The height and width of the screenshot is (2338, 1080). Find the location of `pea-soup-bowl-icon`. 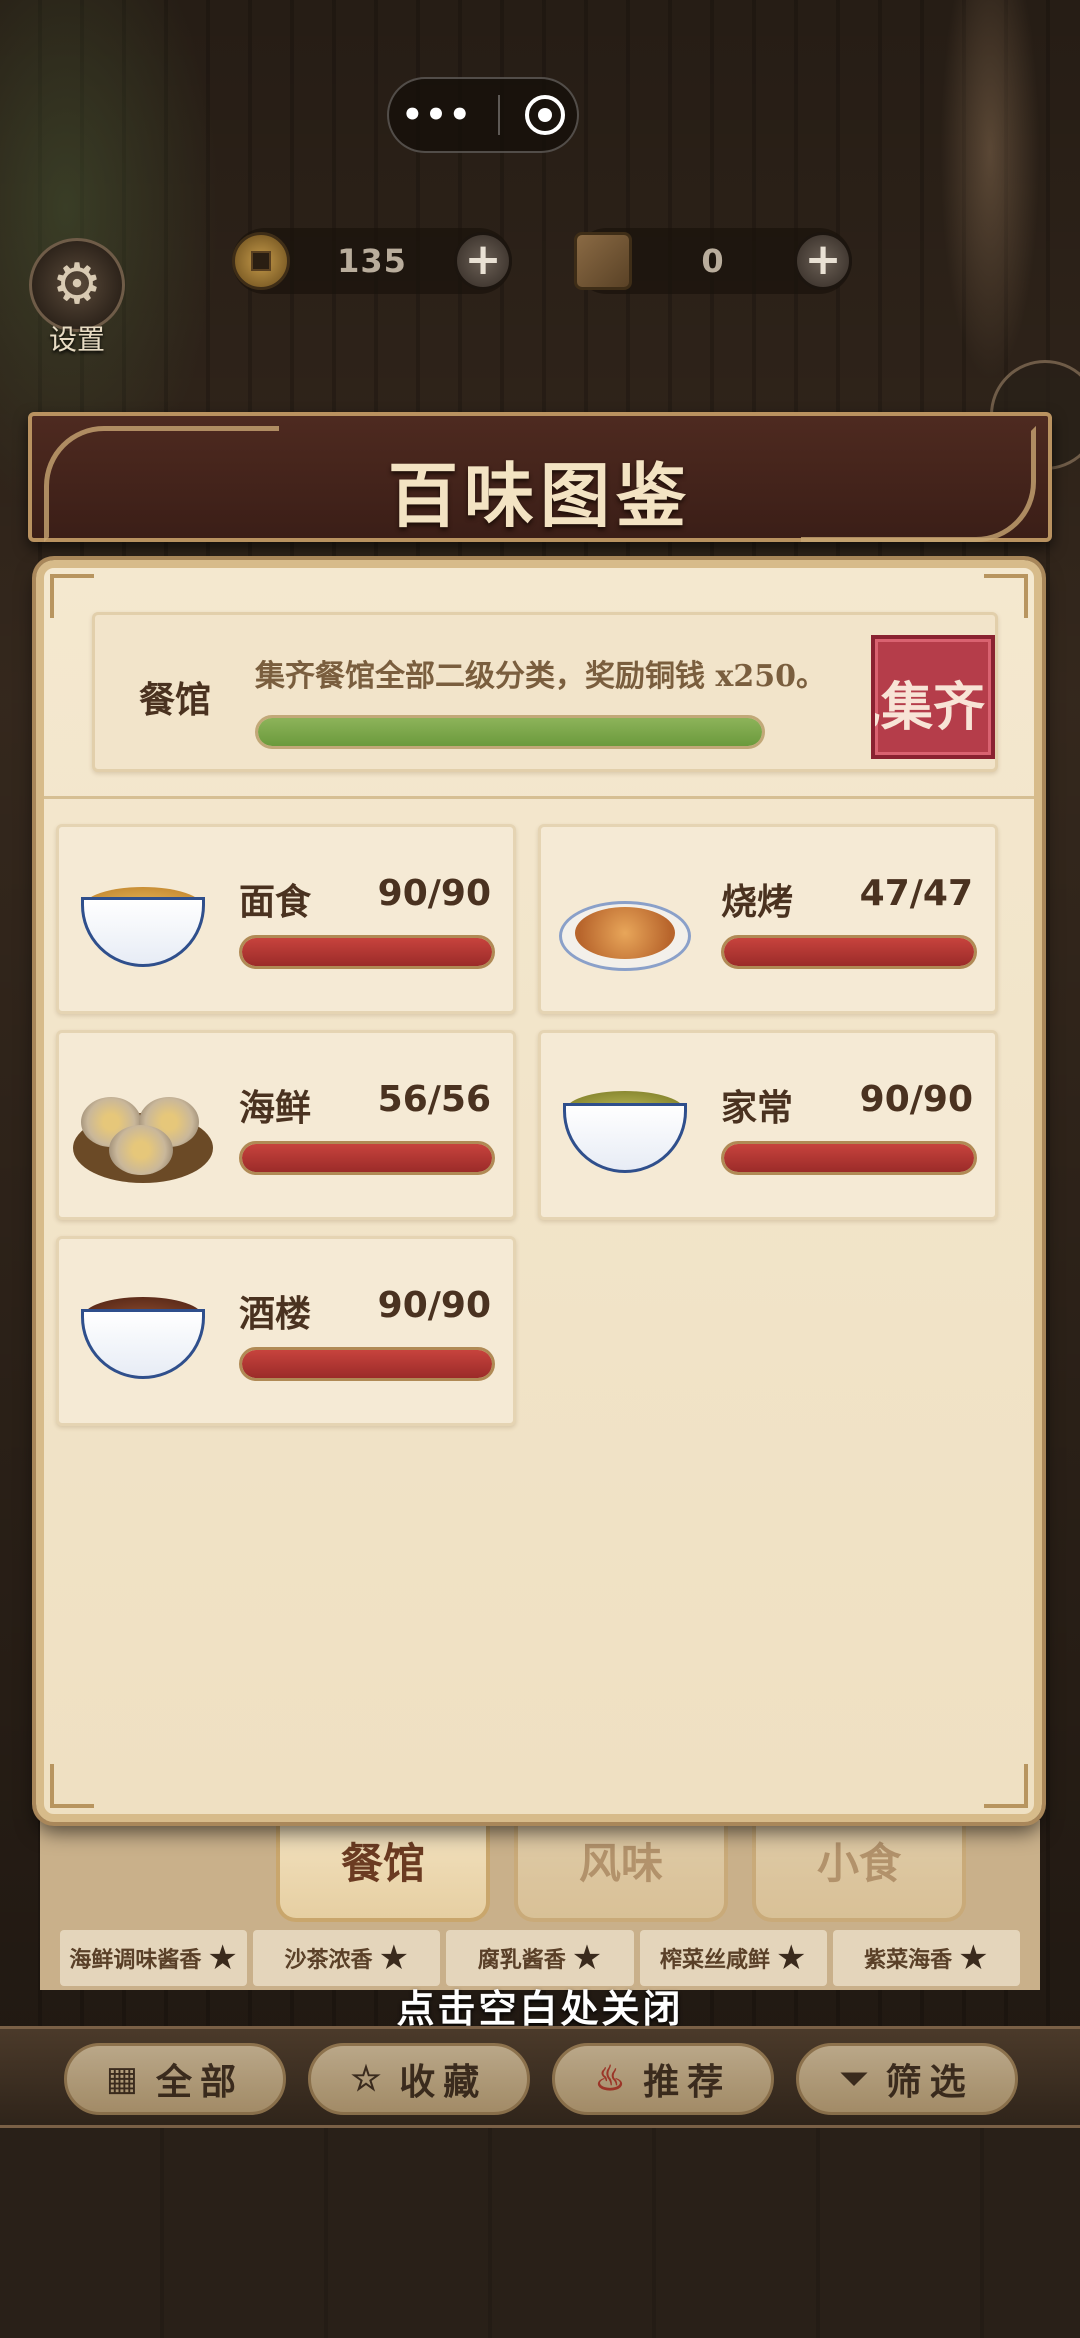

pea-soup-bowl-icon is located at coordinates (623, 1128).